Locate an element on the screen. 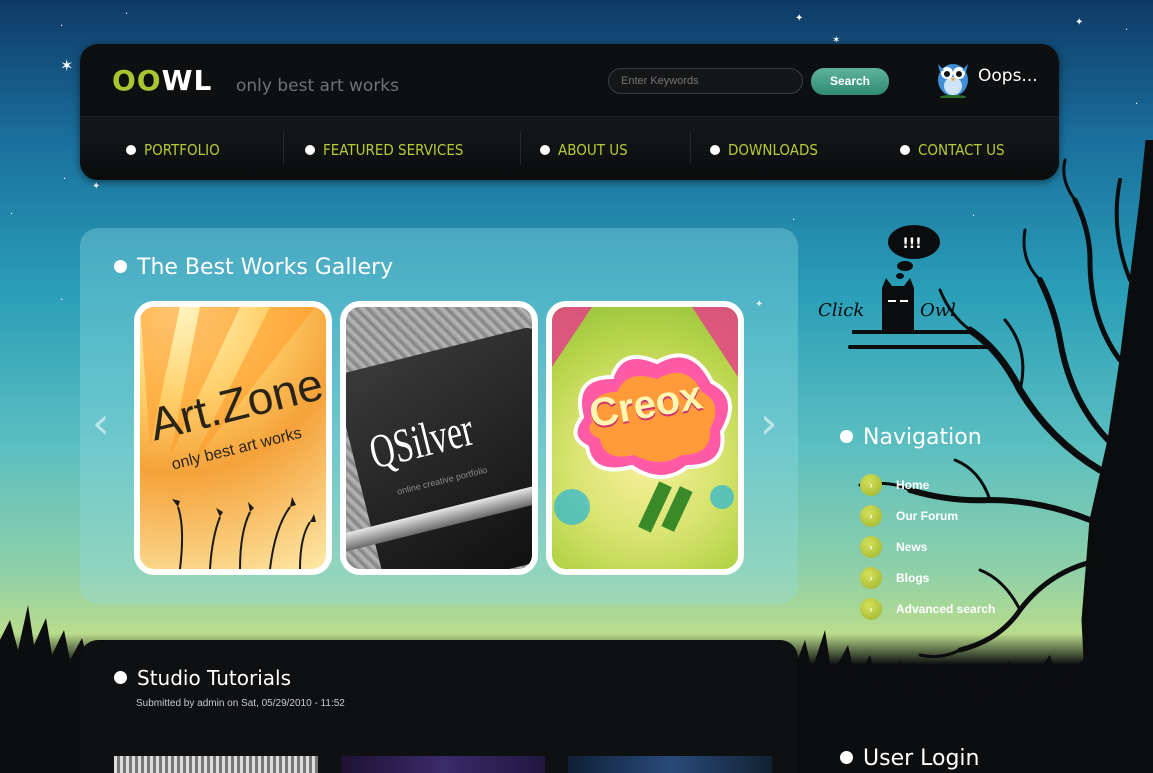 The height and width of the screenshot is (773, 1153). nav-label: PORTFOLIO is located at coordinates (182, 150).